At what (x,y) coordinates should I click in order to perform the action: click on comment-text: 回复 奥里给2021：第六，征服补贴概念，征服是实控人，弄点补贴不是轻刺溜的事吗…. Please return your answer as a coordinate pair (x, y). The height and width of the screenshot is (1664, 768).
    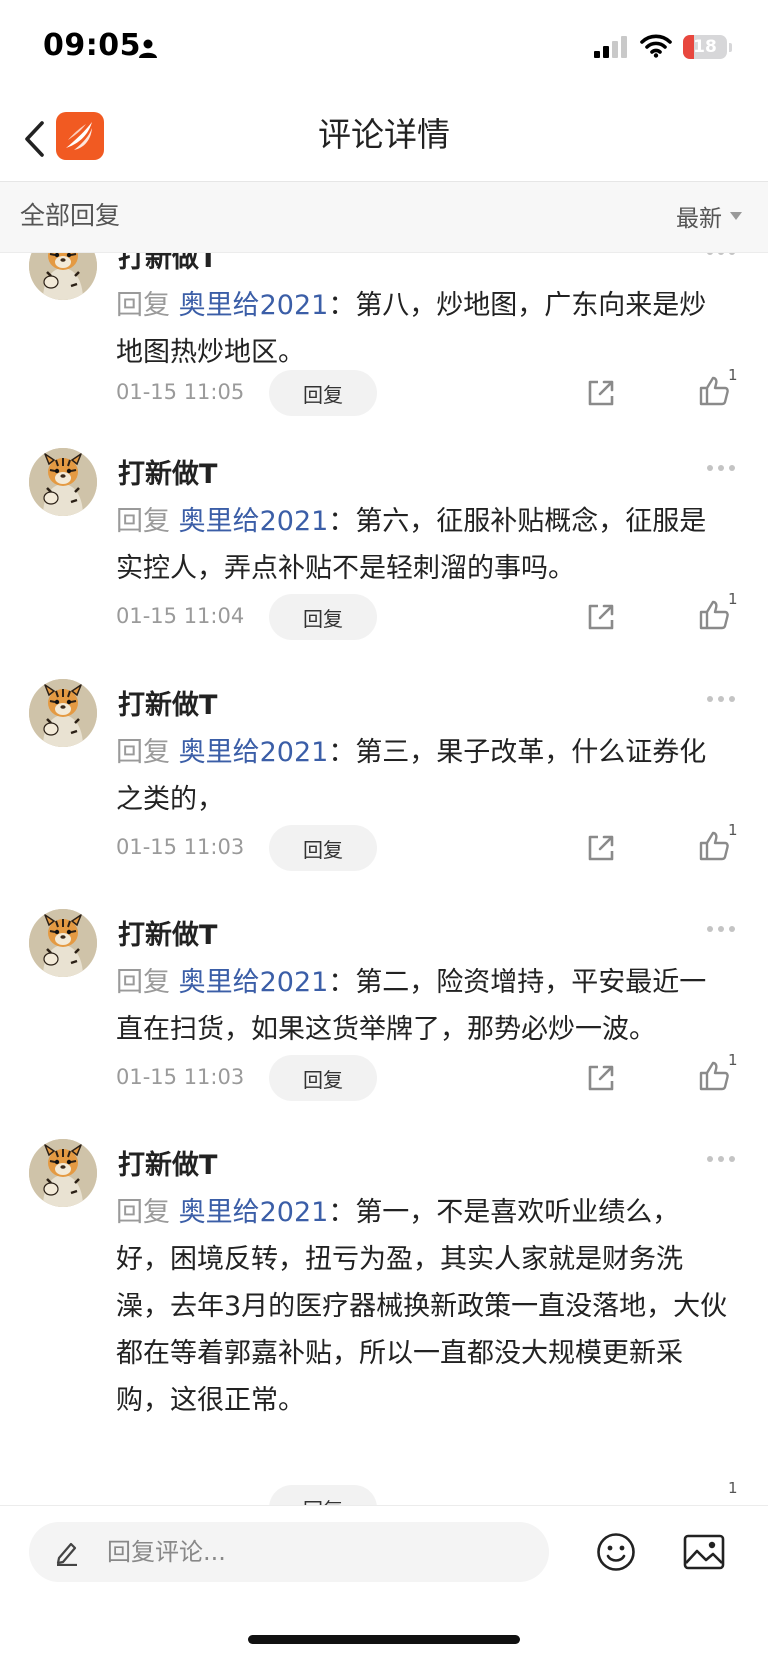
    Looking at the image, I should click on (423, 545).